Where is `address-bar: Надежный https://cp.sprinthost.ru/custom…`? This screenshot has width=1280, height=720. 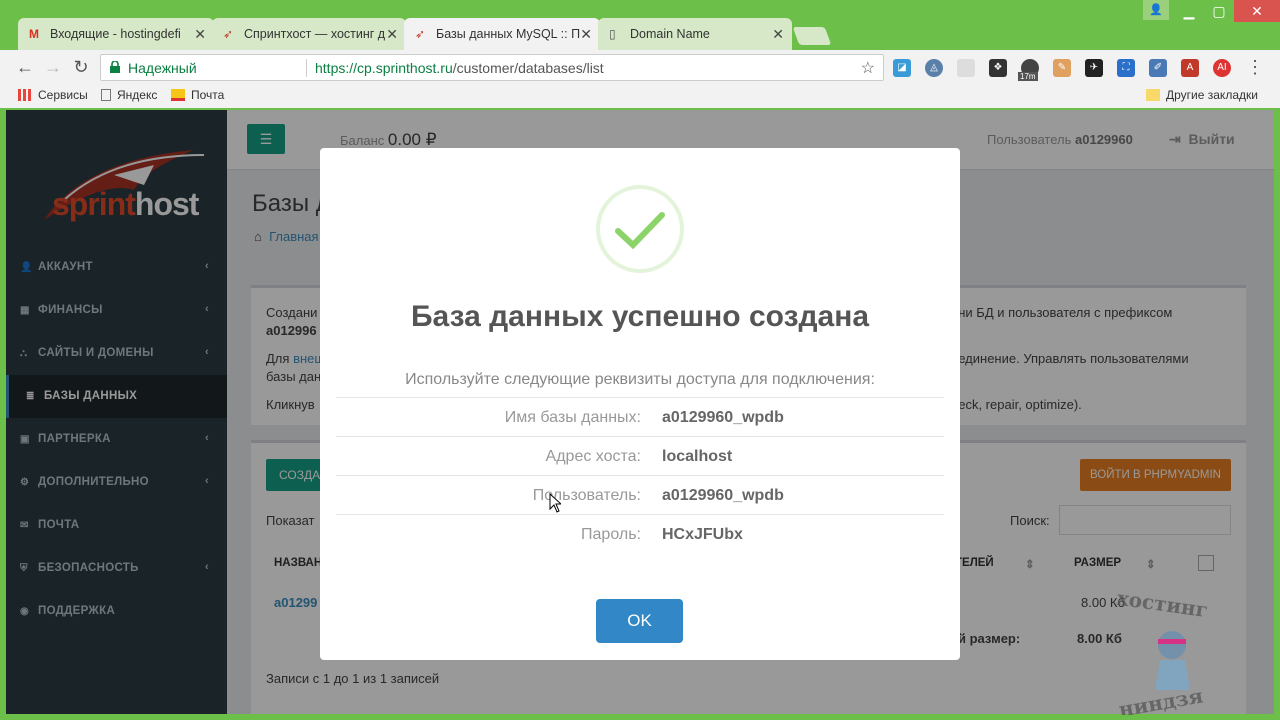 address-bar: Надежный https://cp.sprinthost.ru/custom… is located at coordinates (492, 67).